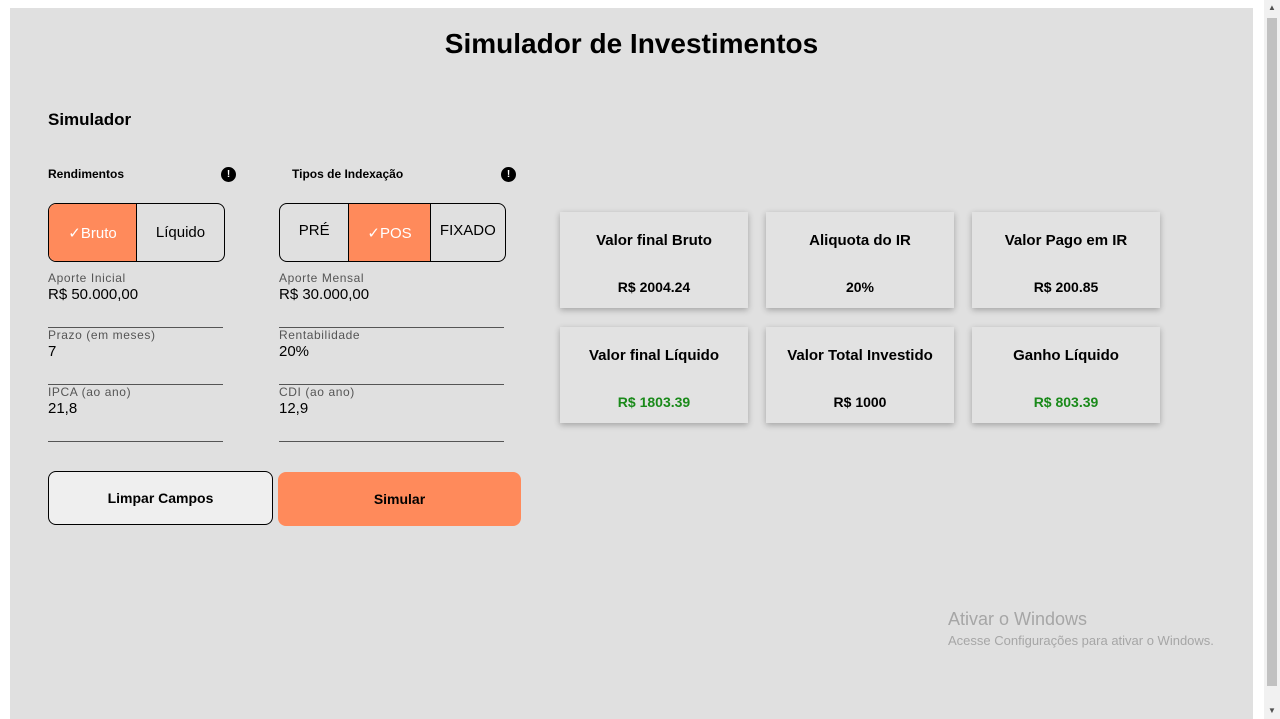 This screenshot has width=1280, height=719. What do you see at coordinates (654, 260) in the screenshot?
I see `result-card-valor-final-bruto: Valor final Bruto R$ 2004.24` at bounding box center [654, 260].